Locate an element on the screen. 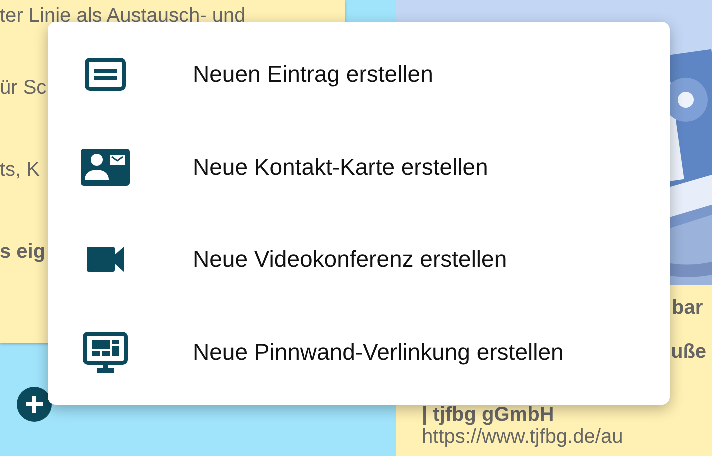  note-text: bar is located at coordinates (688, 308).